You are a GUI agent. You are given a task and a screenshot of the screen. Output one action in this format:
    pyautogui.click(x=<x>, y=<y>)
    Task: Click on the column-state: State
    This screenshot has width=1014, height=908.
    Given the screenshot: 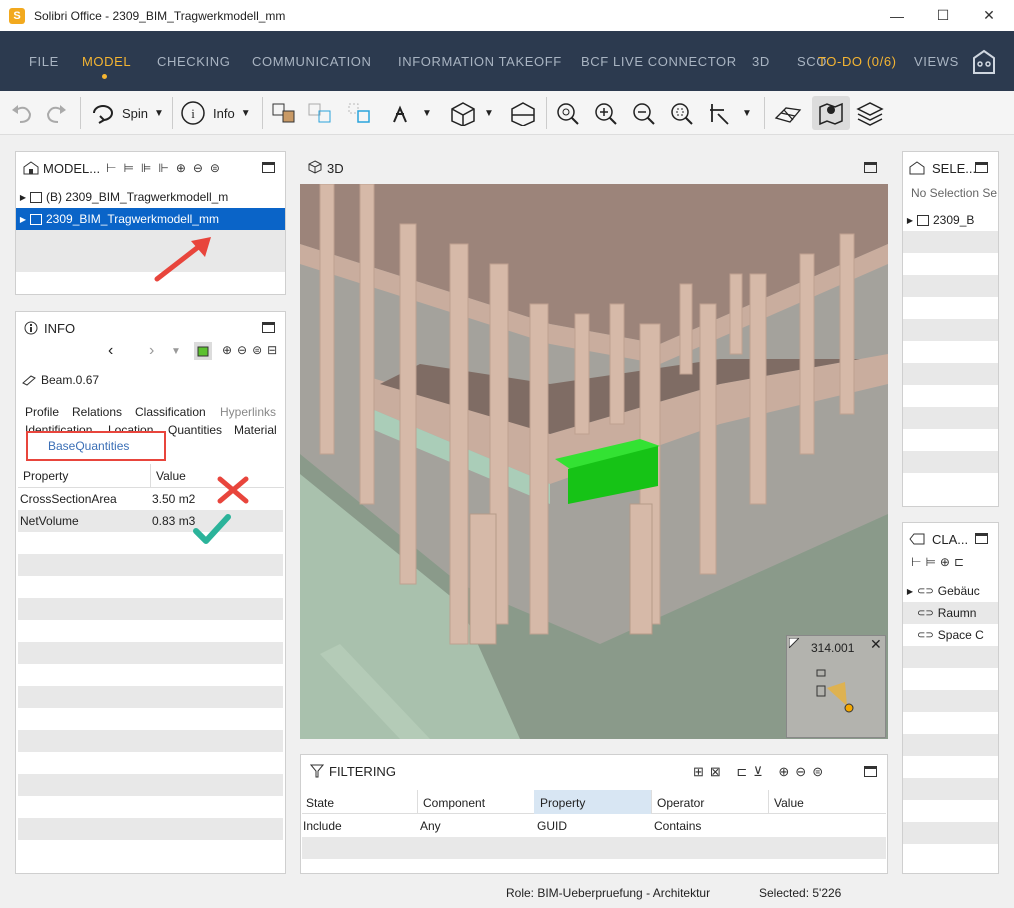 What is the action you would take?
    pyautogui.click(x=320, y=803)
    